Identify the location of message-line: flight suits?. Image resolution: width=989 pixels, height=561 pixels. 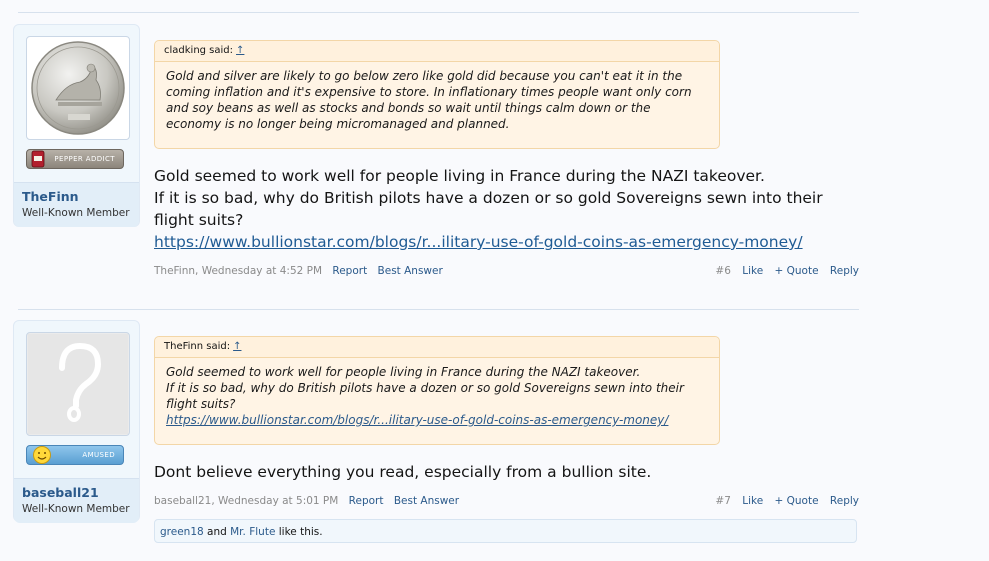
(199, 220).